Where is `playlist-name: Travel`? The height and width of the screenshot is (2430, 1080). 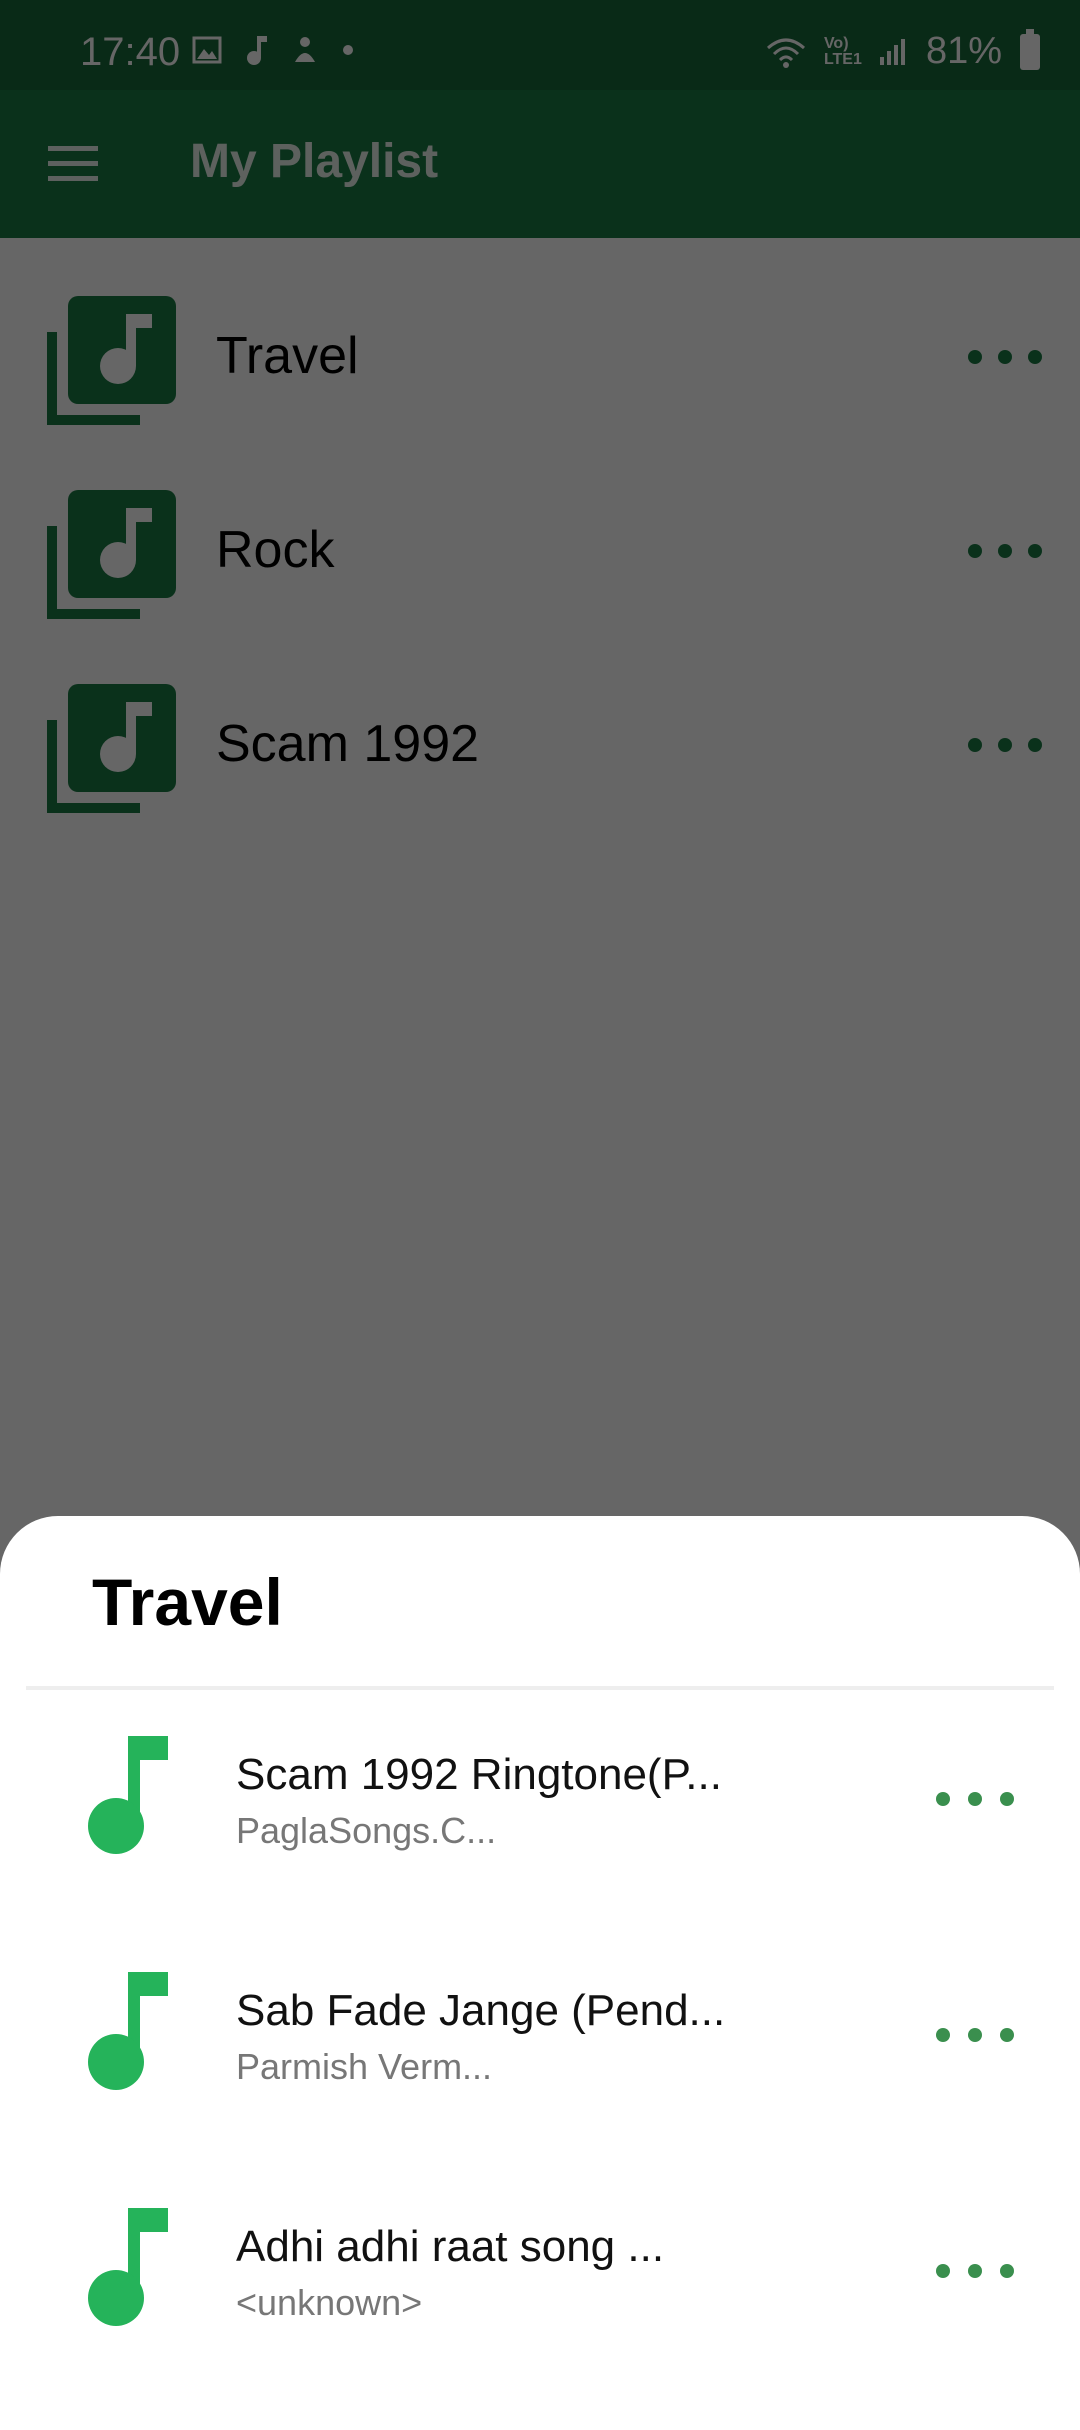
playlist-name: Travel is located at coordinates (287, 356).